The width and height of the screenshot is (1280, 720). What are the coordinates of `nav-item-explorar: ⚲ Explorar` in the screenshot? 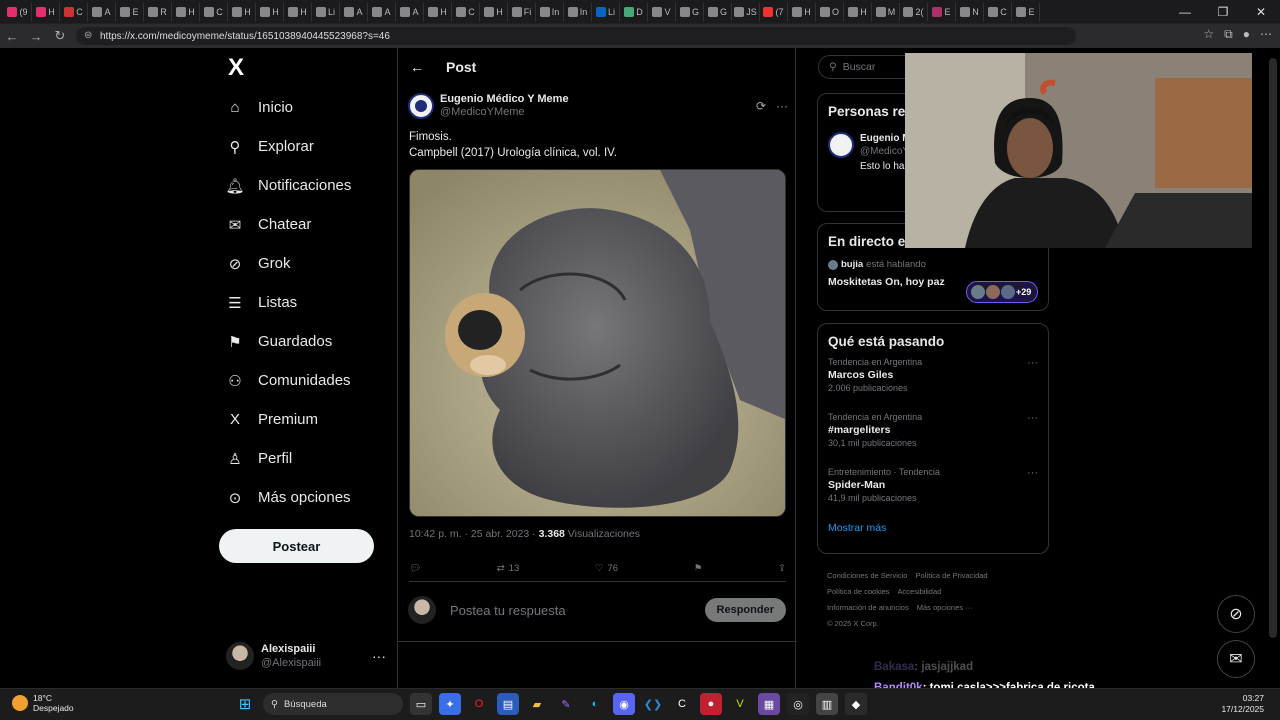 It's located at (286, 146).